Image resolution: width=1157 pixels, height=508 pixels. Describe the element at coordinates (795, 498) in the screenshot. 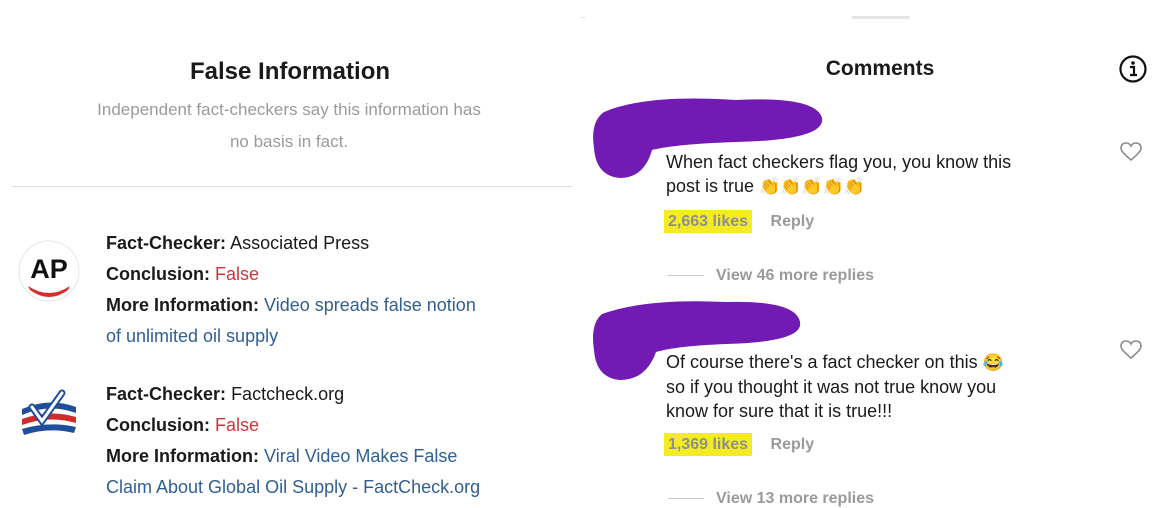

I see `view-more-replies-label: View 13 more replies` at that location.